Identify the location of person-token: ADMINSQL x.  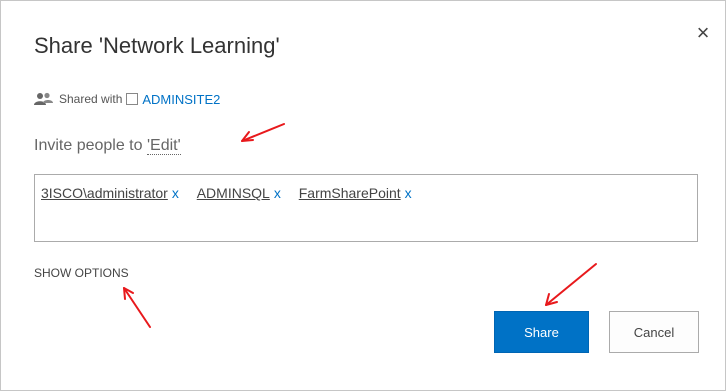
(239, 193).